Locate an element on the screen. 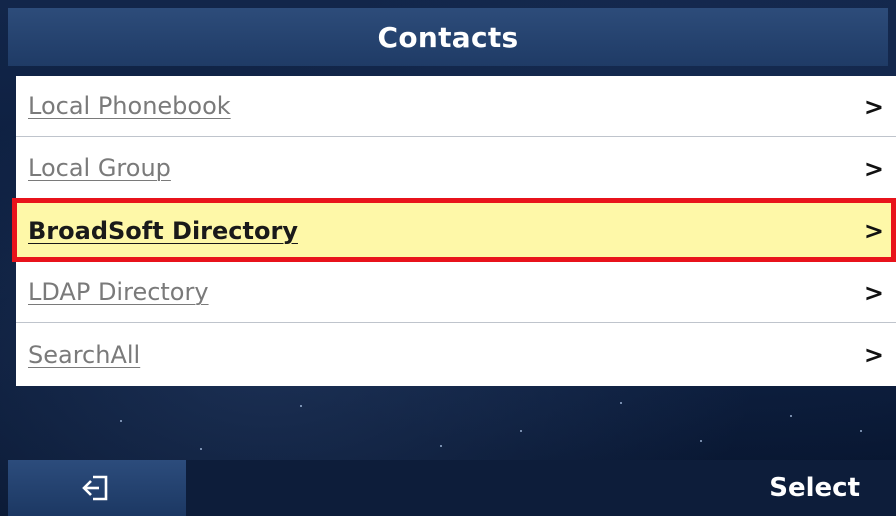 This screenshot has height=516, width=896. menu-item-label: Local Group is located at coordinates (99, 168).